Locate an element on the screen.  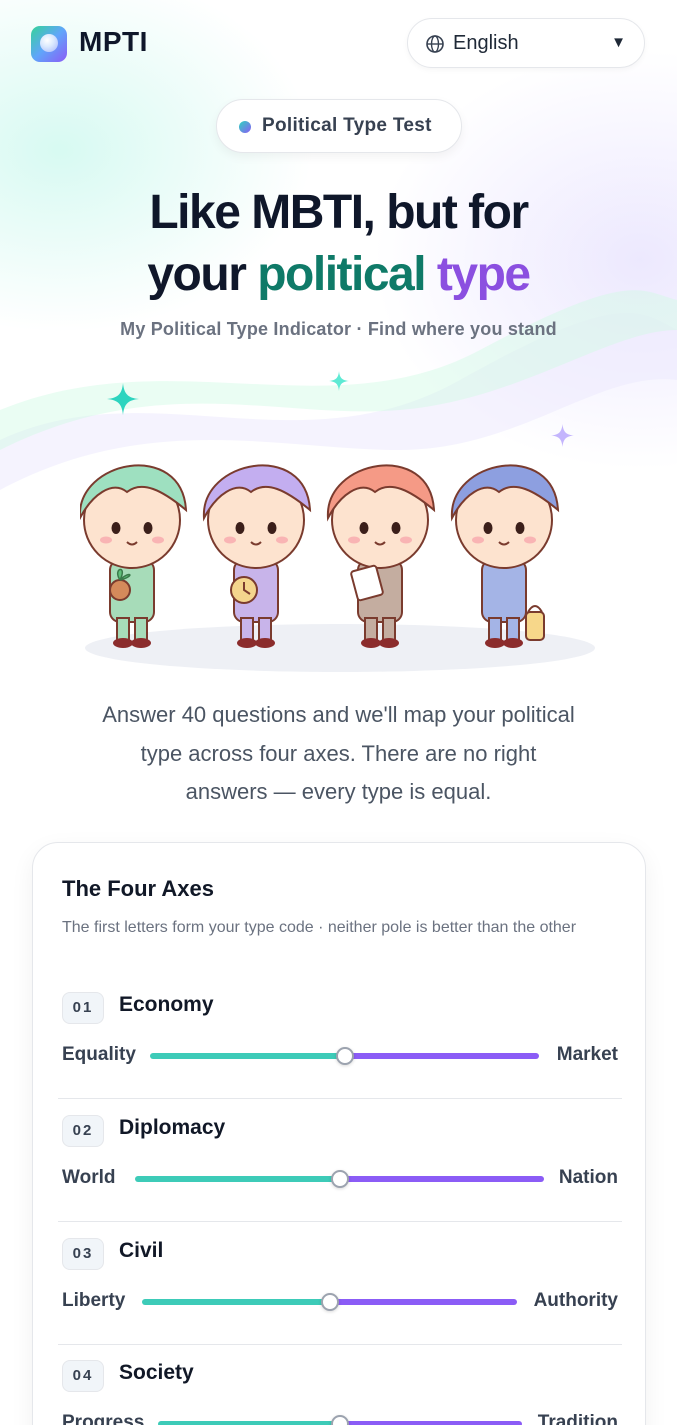
chevron-down-icon: ▼ is located at coordinates (618, 42).